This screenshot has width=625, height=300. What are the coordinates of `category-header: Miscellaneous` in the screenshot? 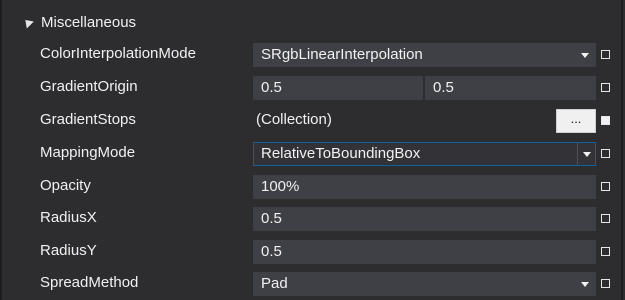 It's located at (78, 22).